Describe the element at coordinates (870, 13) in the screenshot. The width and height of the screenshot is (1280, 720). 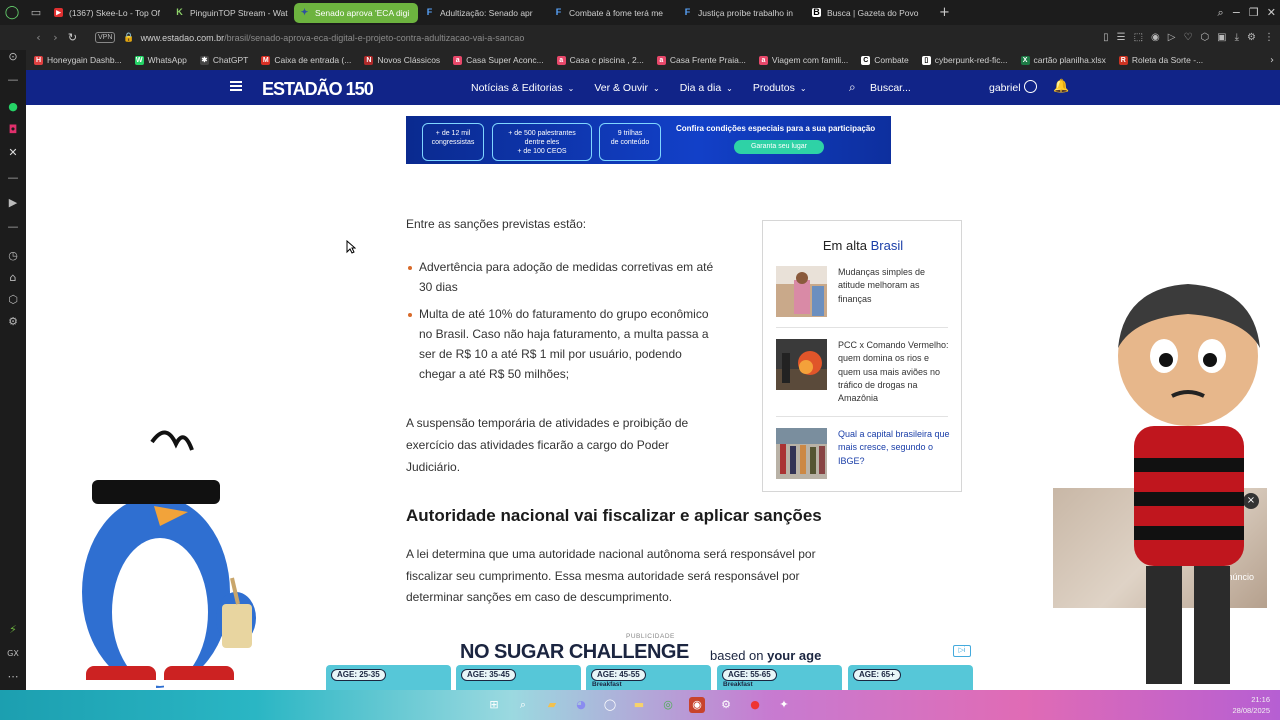
I see `browser-tab-gazeta: B Busca | Gazeta do Povo` at that location.